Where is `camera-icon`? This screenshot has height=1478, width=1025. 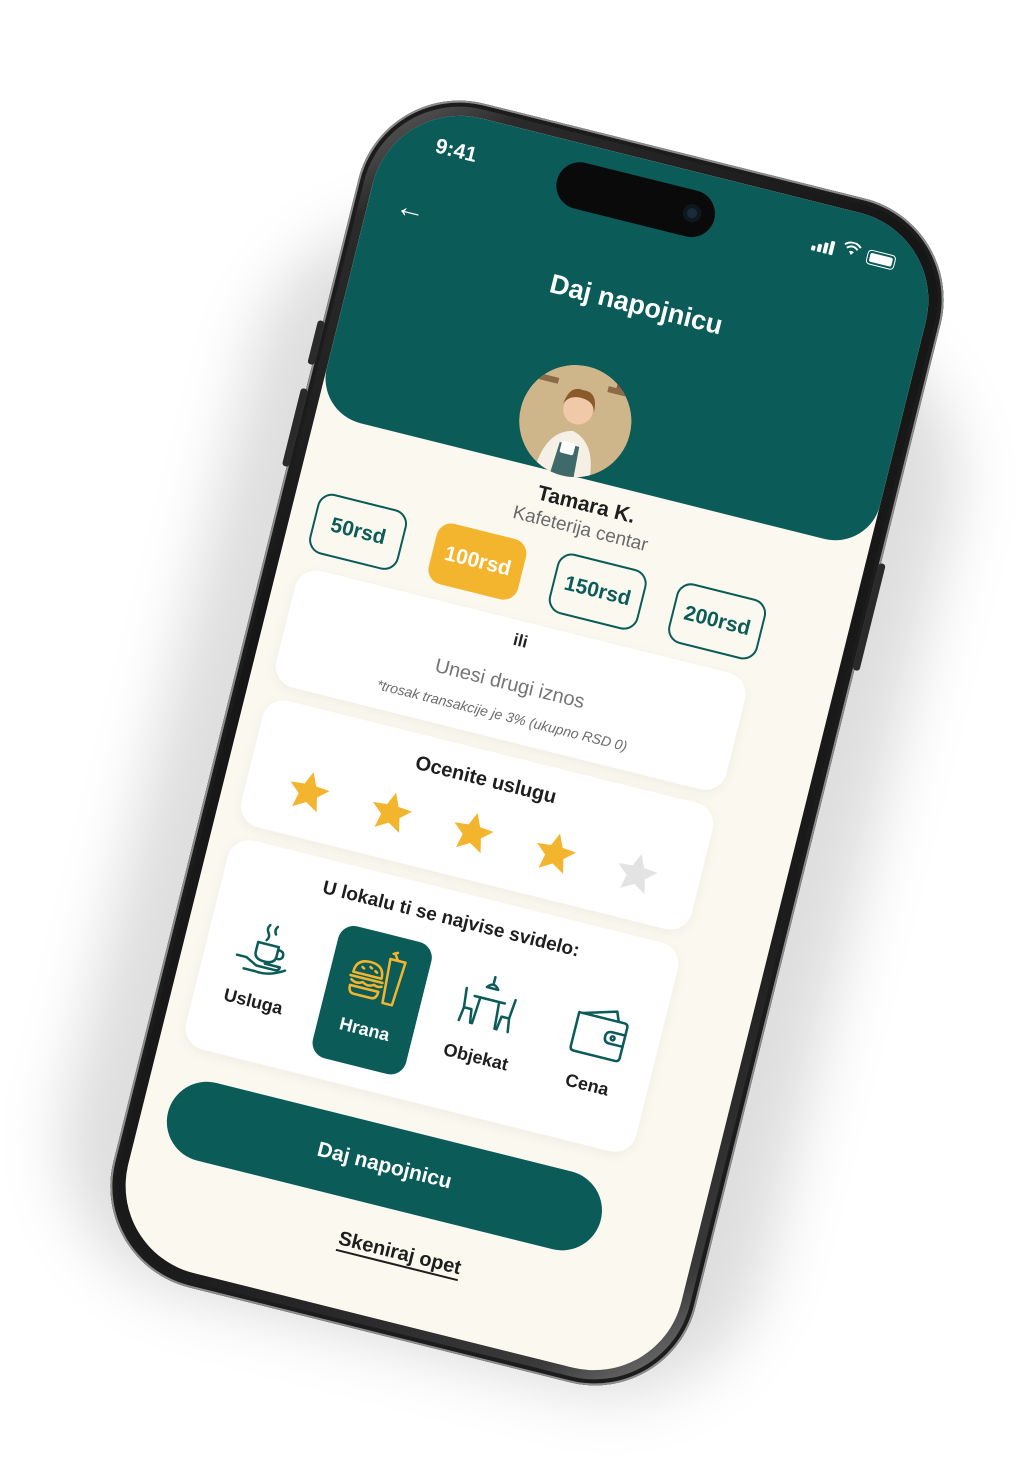 camera-icon is located at coordinates (692, 213).